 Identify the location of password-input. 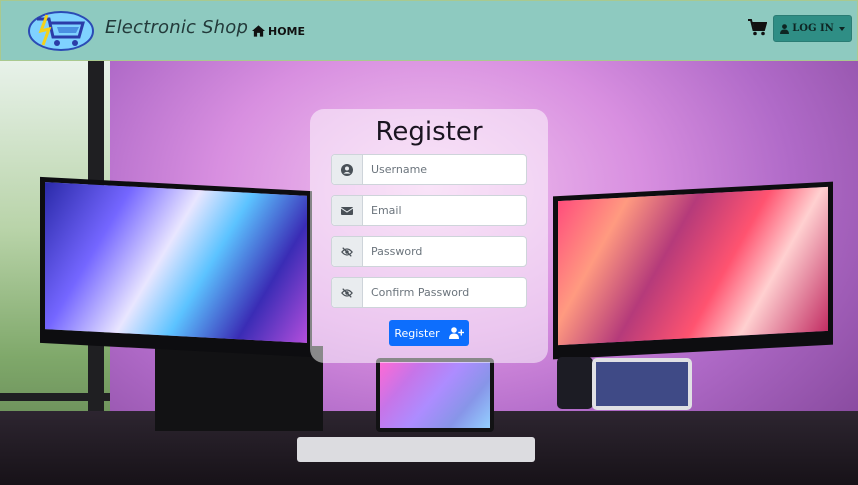
(444, 251).